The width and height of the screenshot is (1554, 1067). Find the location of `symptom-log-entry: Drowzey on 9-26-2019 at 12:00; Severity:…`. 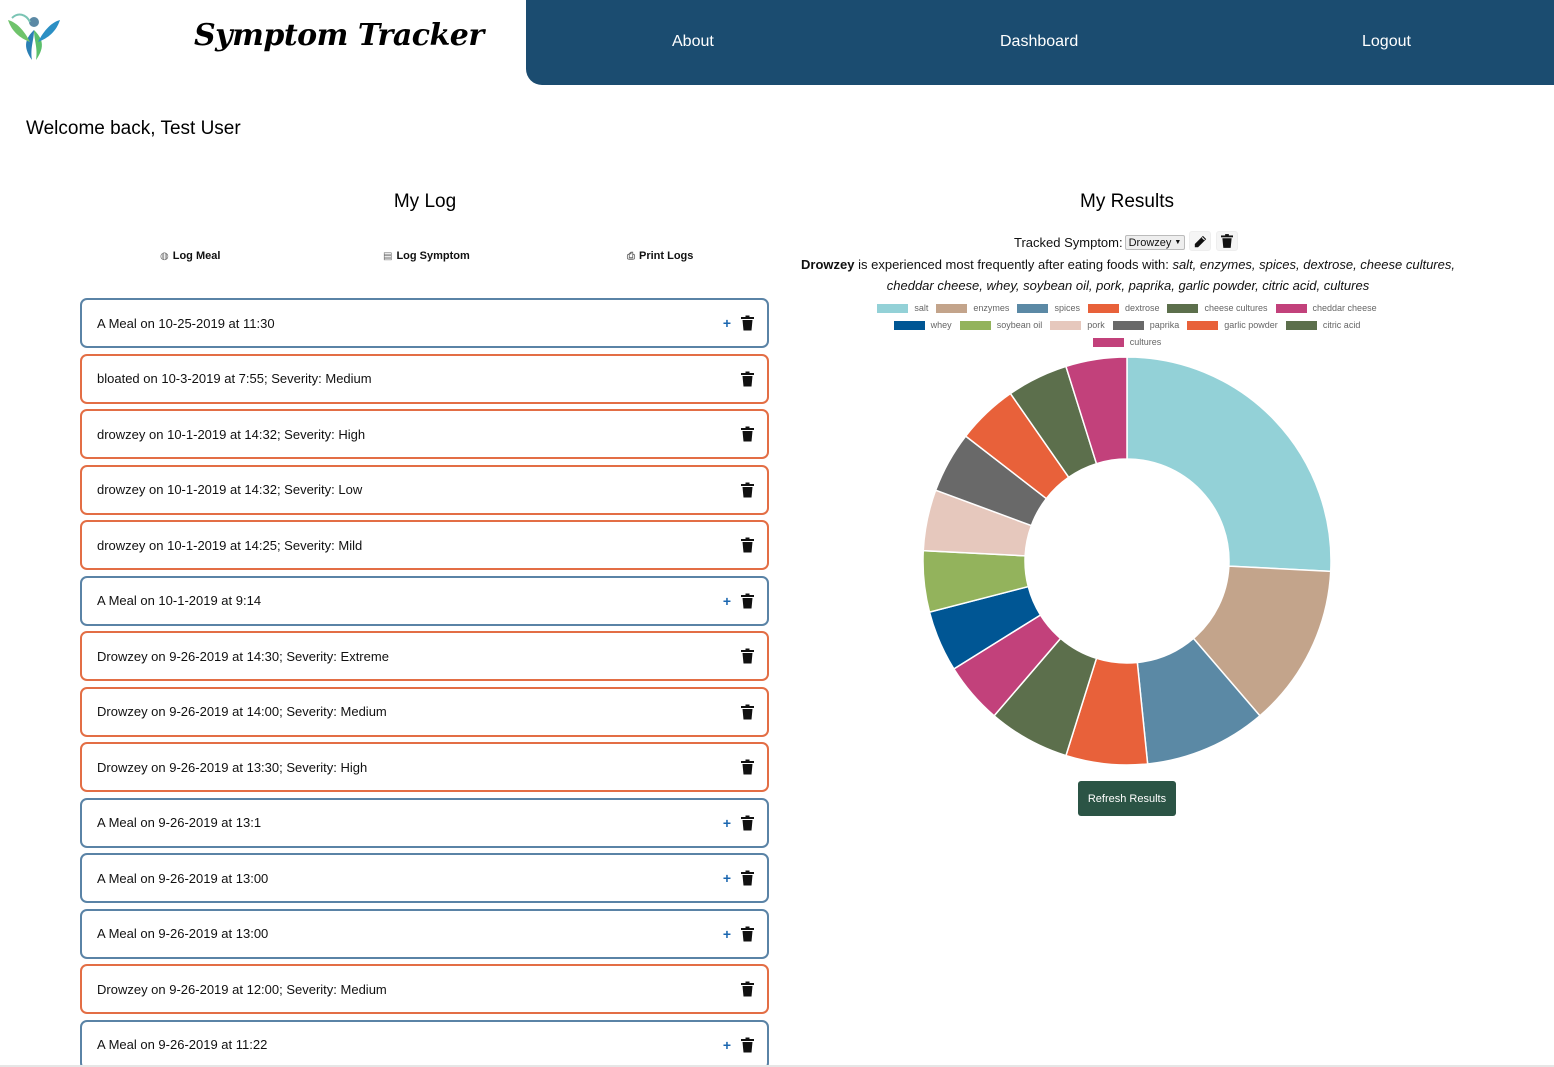

symptom-log-entry: Drowzey on 9-26-2019 at 12:00; Severity:… is located at coordinates (424, 989).